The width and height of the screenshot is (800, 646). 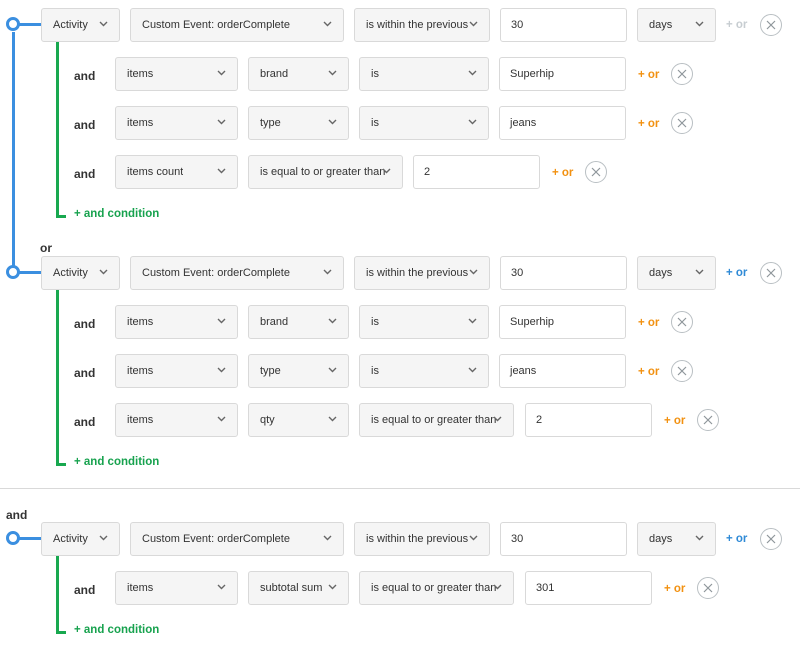 I want to click on connector-node-icon, so click(x=13, y=24).